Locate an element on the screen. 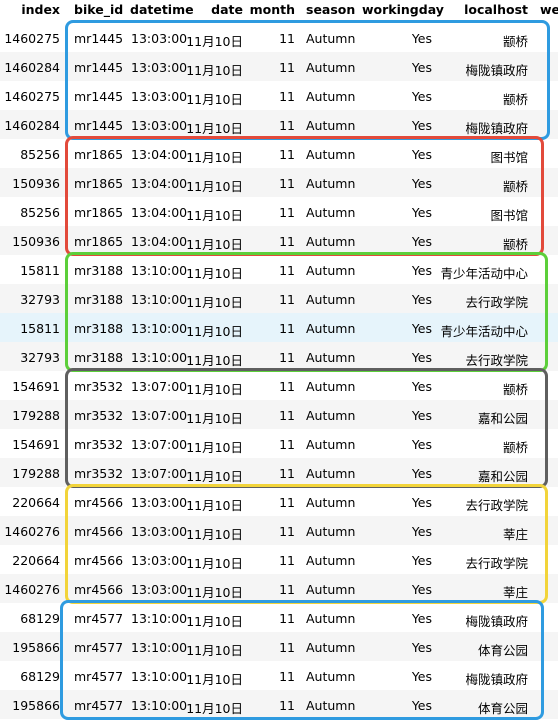  cell-index: 154691 is located at coordinates (36, 386).